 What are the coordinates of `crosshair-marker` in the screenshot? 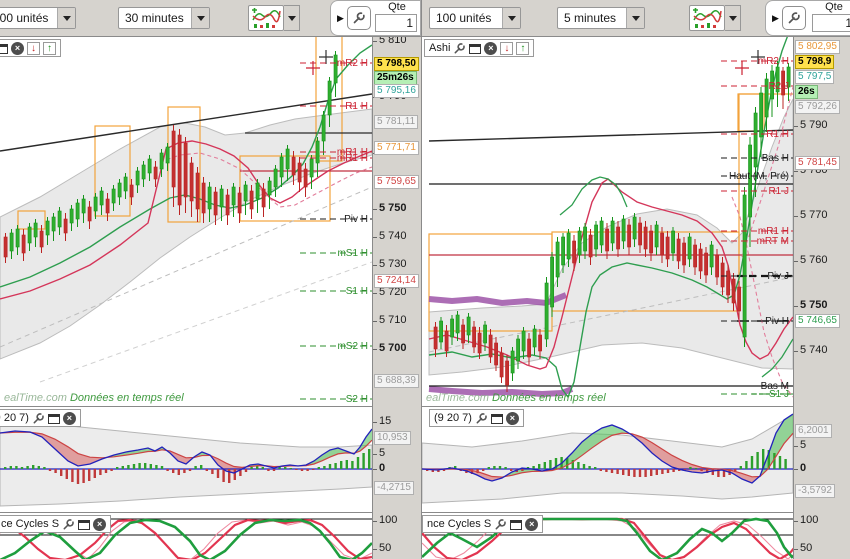 It's located at (326, 57).